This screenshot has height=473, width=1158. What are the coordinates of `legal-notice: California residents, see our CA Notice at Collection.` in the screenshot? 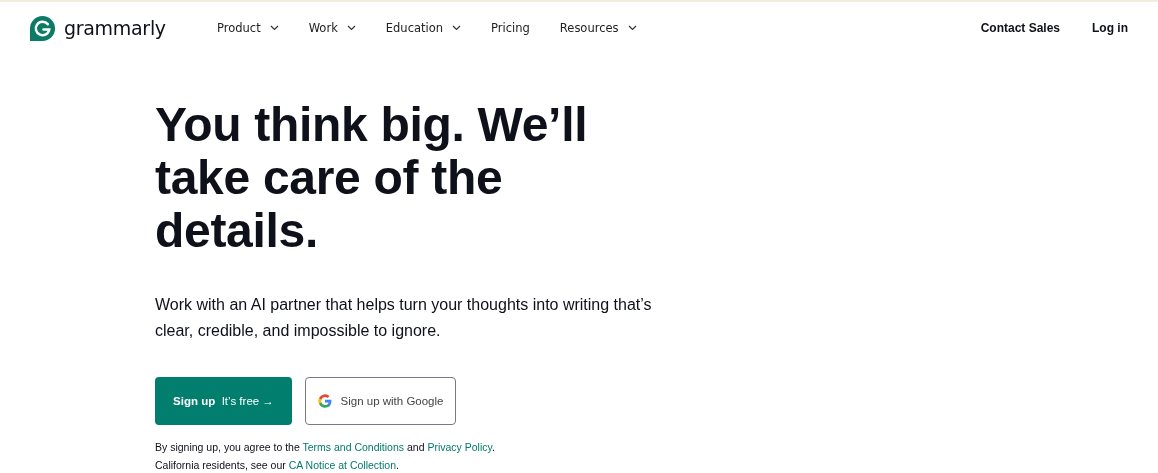 It's located at (277, 465).